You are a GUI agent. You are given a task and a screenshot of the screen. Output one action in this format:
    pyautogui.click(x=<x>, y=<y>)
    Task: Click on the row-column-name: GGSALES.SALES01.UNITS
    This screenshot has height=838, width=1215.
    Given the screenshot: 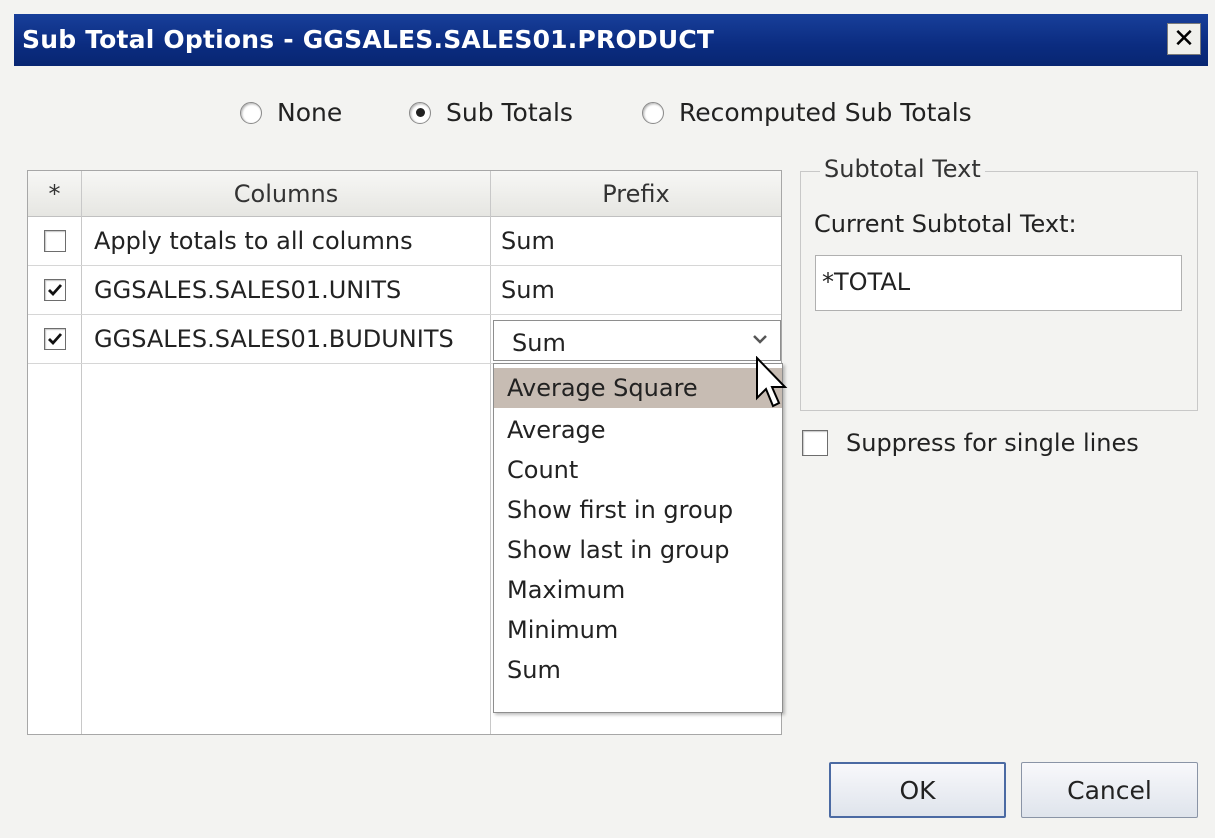 What is the action you would take?
    pyautogui.click(x=248, y=290)
    